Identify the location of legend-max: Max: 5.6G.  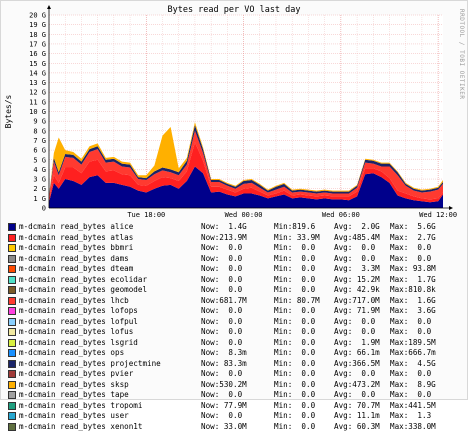
(413, 227).